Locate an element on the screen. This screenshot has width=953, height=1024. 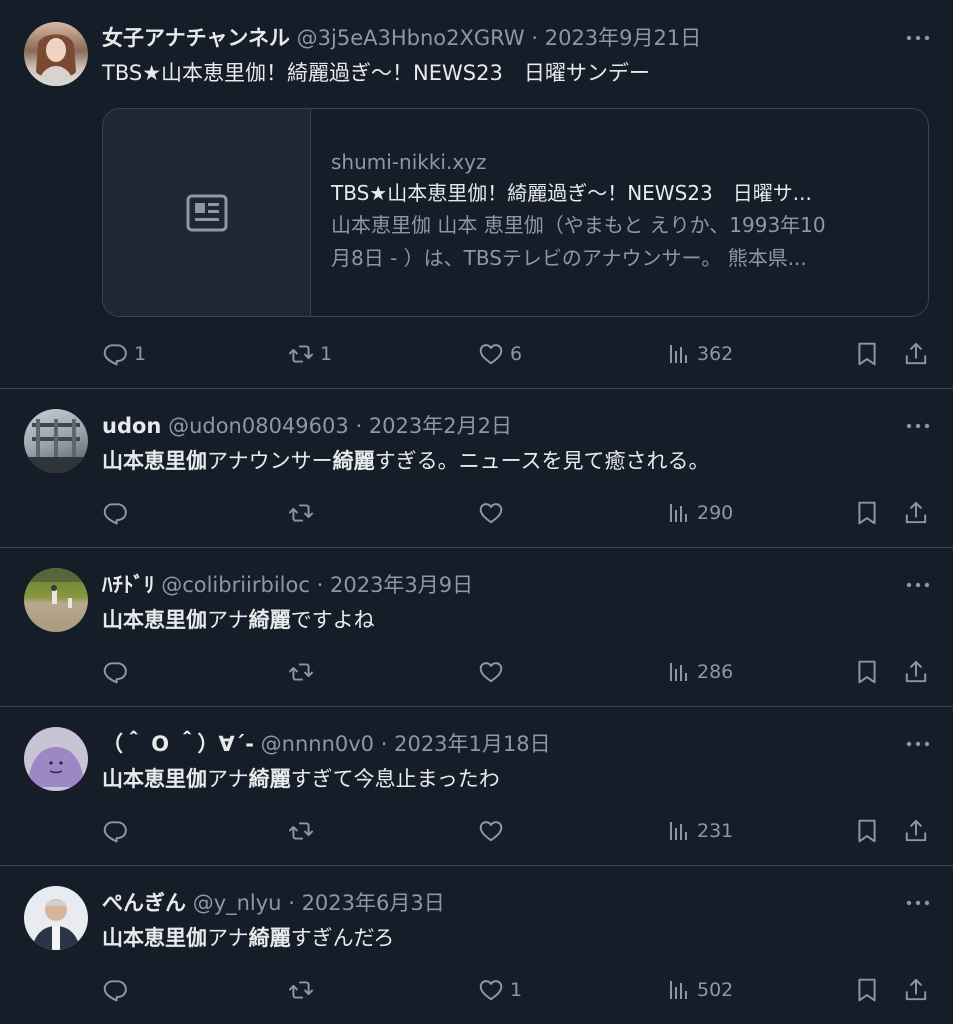
reply-icon is located at coordinates (115, 513).